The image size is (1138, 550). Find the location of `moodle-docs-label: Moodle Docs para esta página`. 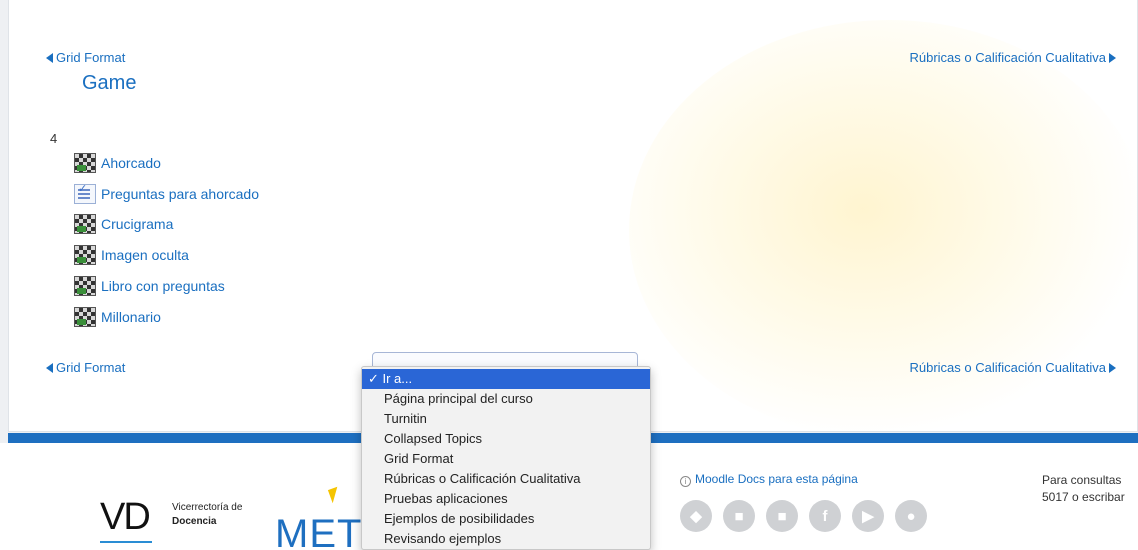

moodle-docs-label: Moodle Docs para esta página is located at coordinates (776, 479).